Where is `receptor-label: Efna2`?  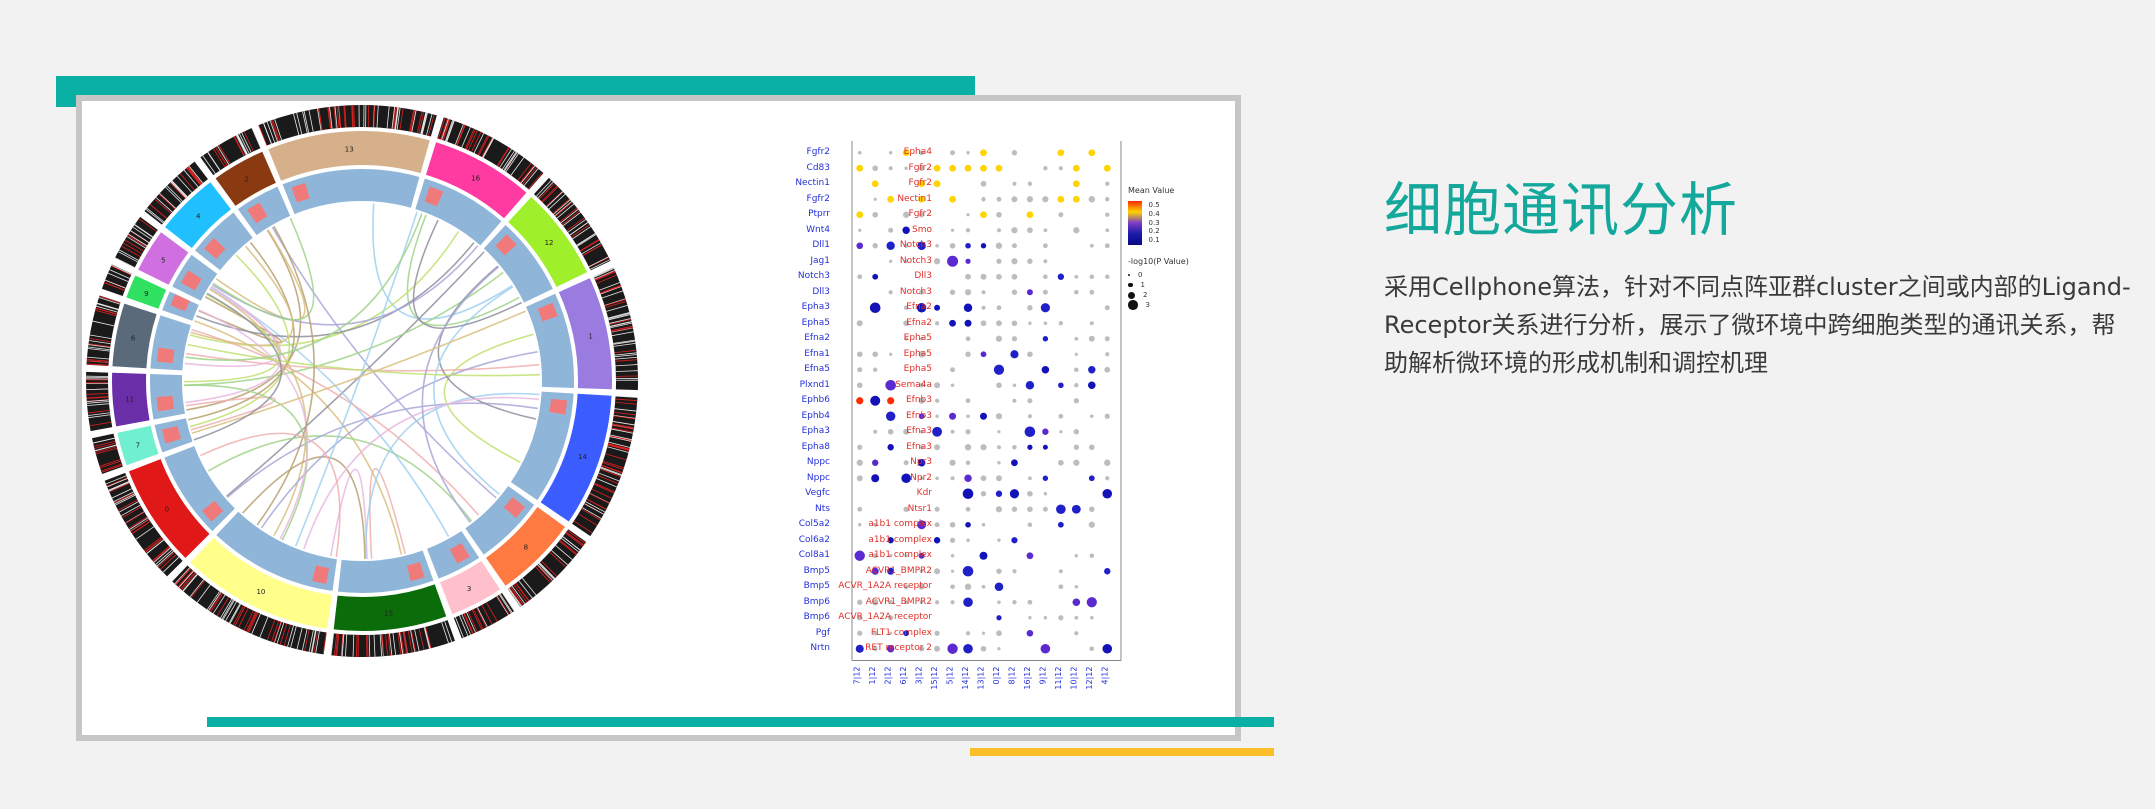 receptor-label: Efna2 is located at coordinates (919, 307).